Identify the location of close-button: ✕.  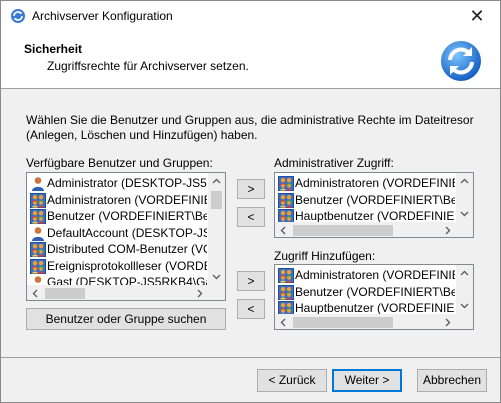
(477, 16).